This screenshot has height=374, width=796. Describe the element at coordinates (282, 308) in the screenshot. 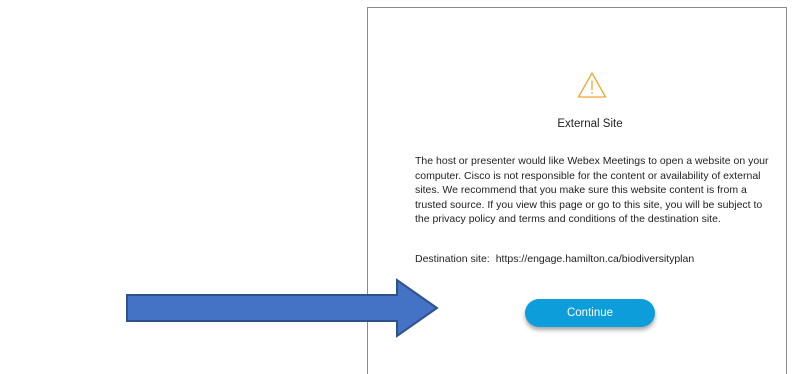

I see `arrow-right-icon` at that location.